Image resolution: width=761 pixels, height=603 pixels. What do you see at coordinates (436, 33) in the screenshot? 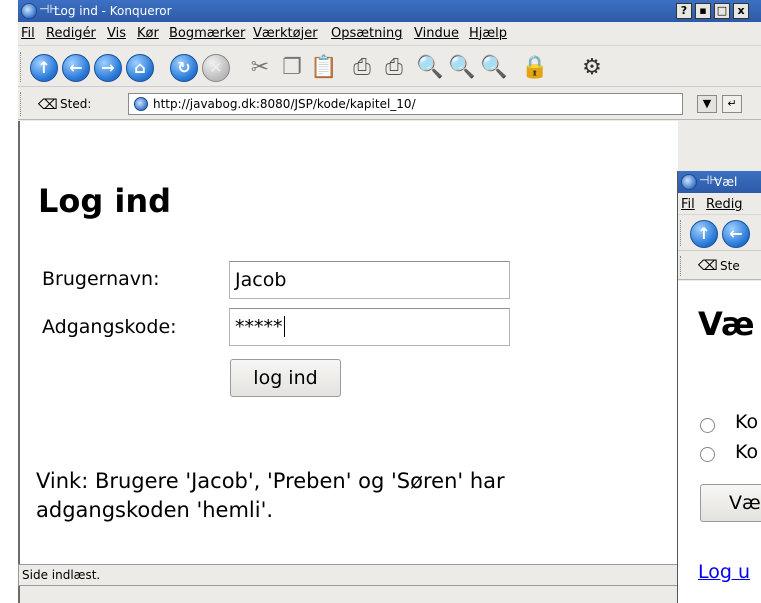
I see `menu-vindue: Vindue` at bounding box center [436, 33].